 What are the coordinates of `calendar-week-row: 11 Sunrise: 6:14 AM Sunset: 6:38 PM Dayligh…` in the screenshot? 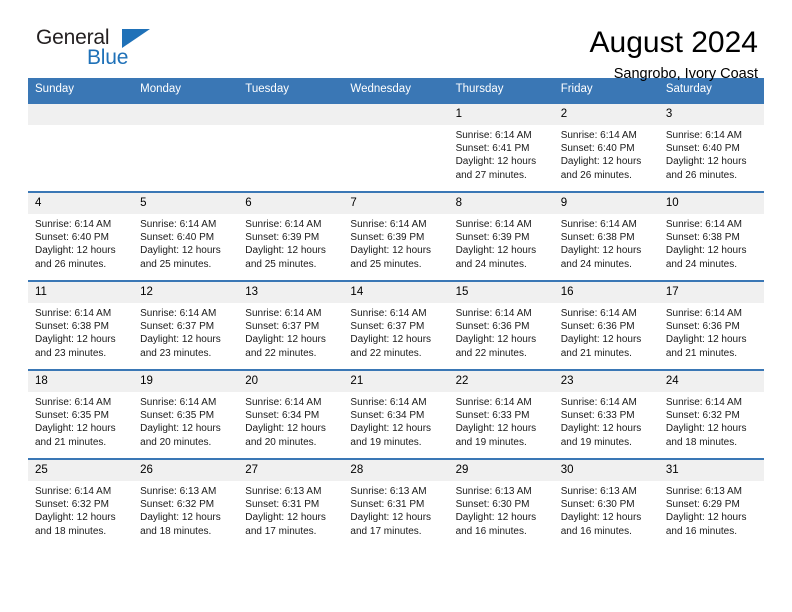 It's located at (396, 325).